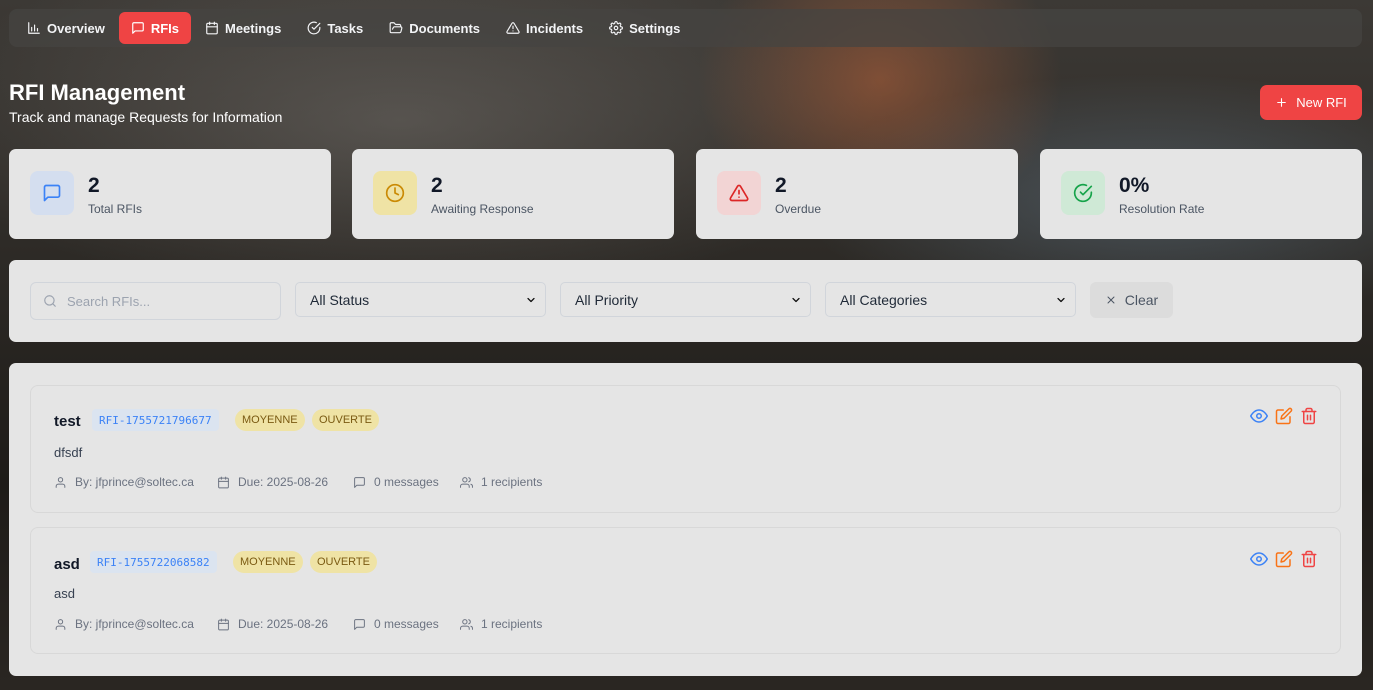 The width and height of the screenshot is (1373, 690). What do you see at coordinates (253, 28) in the screenshot?
I see `tab-label: Meetings` at bounding box center [253, 28].